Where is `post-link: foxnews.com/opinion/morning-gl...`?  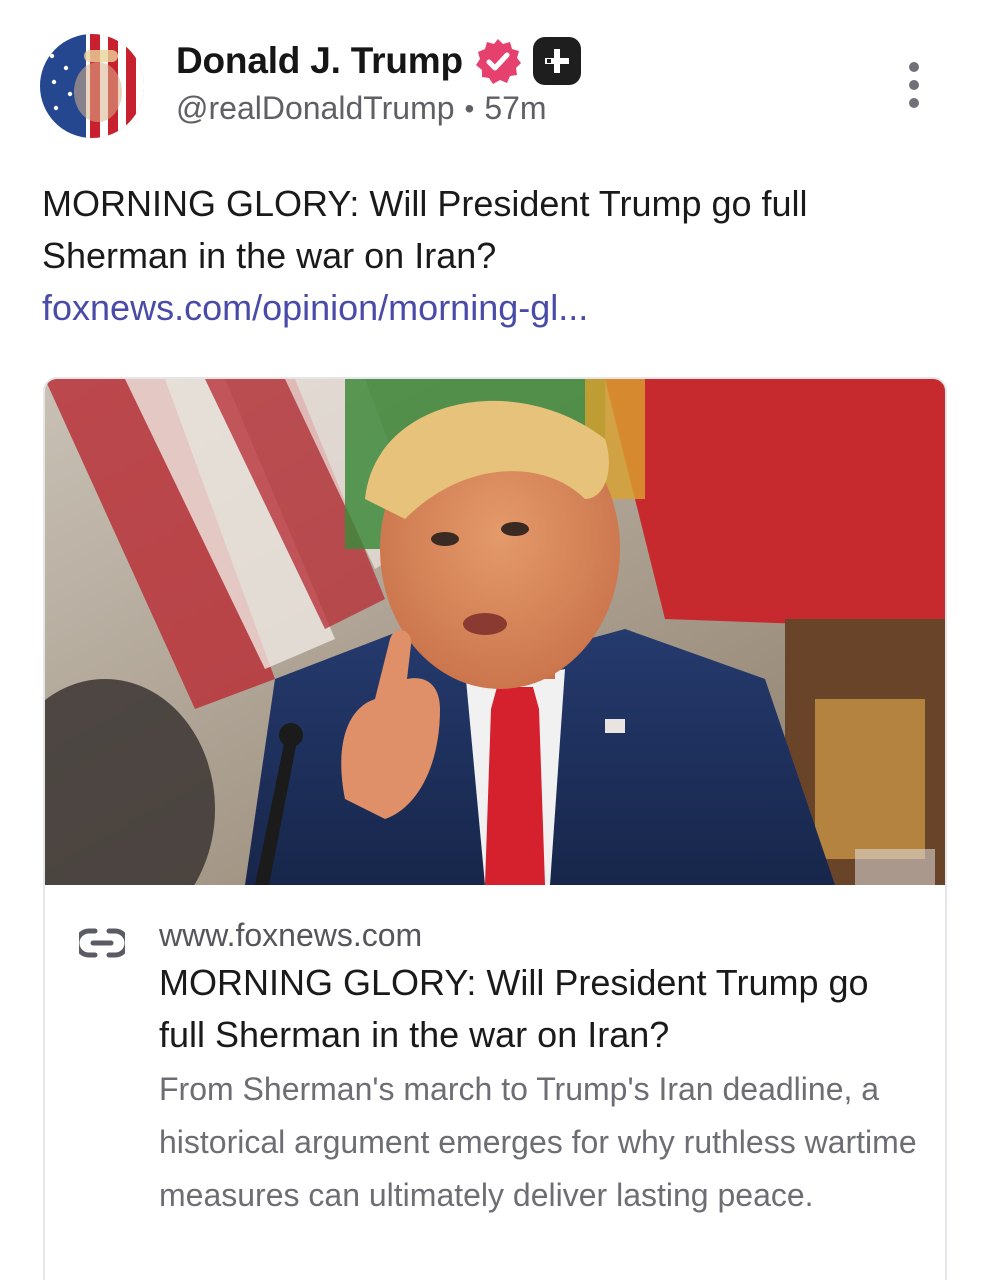 post-link: foxnews.com/opinion/morning-gl... is located at coordinates (315, 308).